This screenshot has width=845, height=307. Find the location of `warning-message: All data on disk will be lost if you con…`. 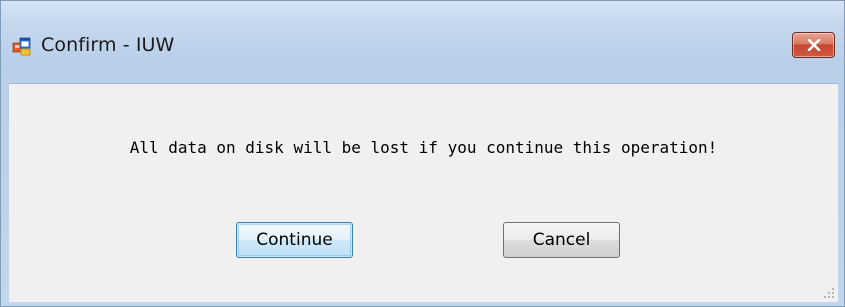

warning-message: All data on disk will be lost if you con… is located at coordinates (423, 147).